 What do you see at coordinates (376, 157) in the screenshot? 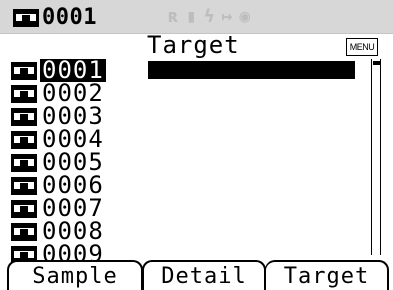
I see `list-scrollbar` at bounding box center [376, 157].